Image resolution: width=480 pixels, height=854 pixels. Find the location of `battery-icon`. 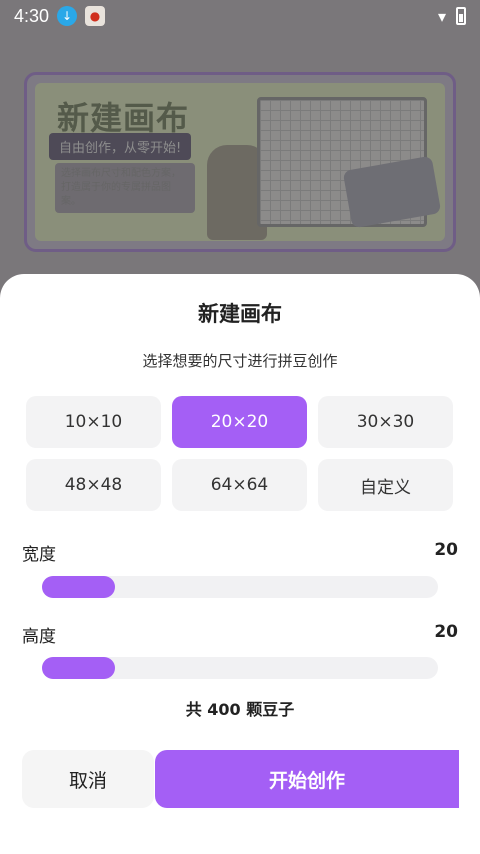

battery-icon is located at coordinates (461, 16).